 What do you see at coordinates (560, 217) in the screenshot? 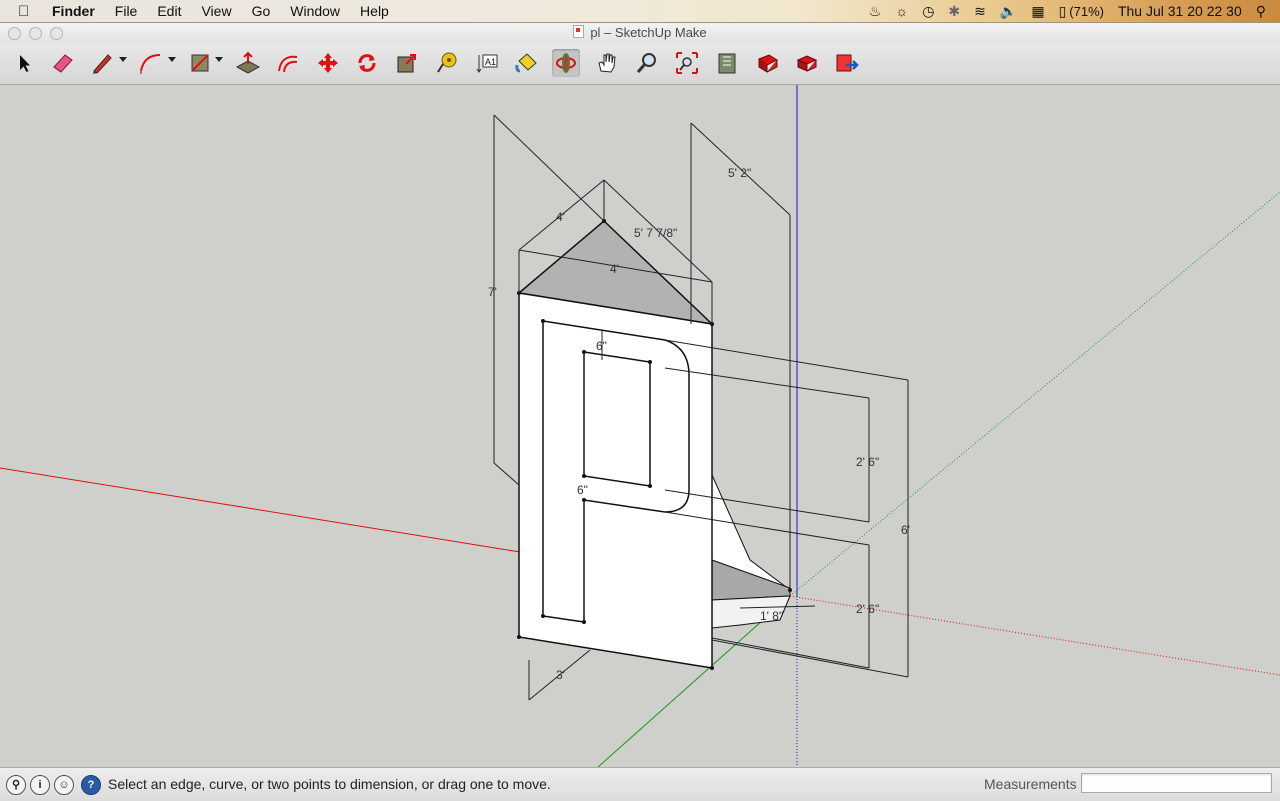
I see `dim-width-top-a: 4'` at bounding box center [560, 217].